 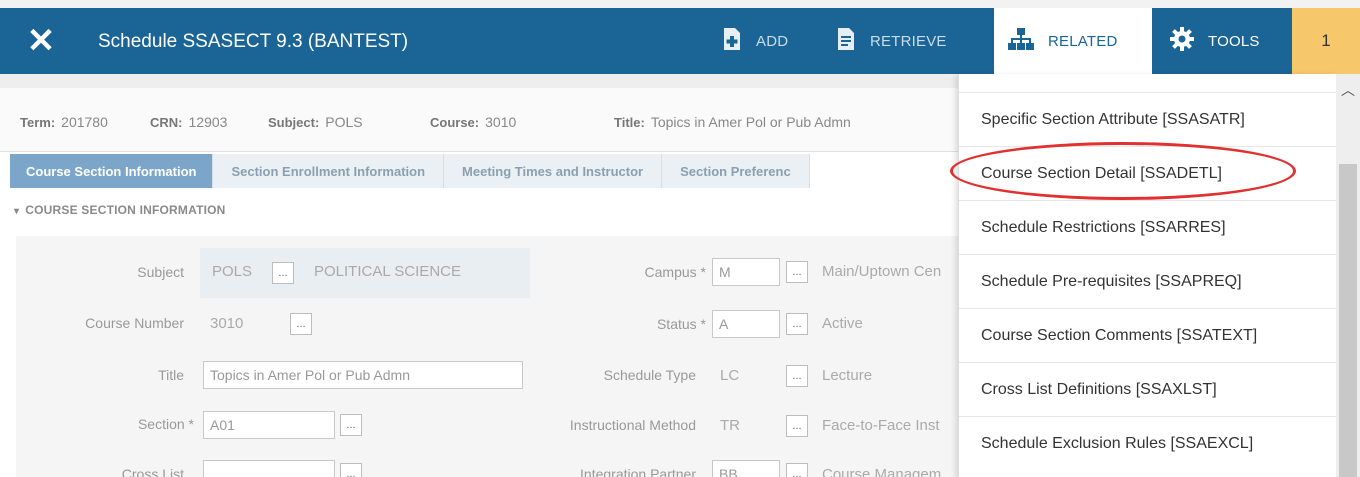 What do you see at coordinates (1148, 443) in the screenshot?
I see `menu-item-ssaexcl: Schedule Exclusion Rules [SSAEXCL]` at bounding box center [1148, 443].